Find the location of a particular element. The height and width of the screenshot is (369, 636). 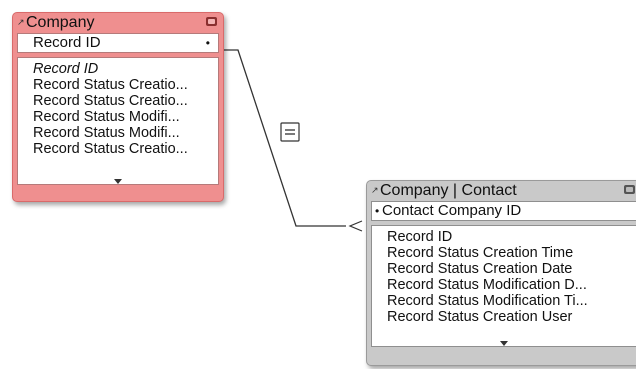

table-name: Company is located at coordinates (60, 22).